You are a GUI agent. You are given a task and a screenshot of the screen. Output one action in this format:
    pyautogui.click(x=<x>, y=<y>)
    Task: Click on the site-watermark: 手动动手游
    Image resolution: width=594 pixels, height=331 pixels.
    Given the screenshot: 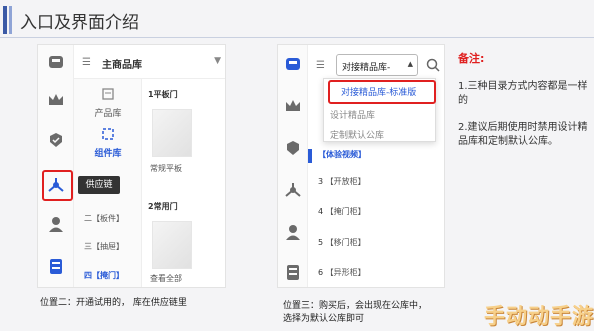 What is the action you would take?
    pyautogui.click(x=539, y=316)
    